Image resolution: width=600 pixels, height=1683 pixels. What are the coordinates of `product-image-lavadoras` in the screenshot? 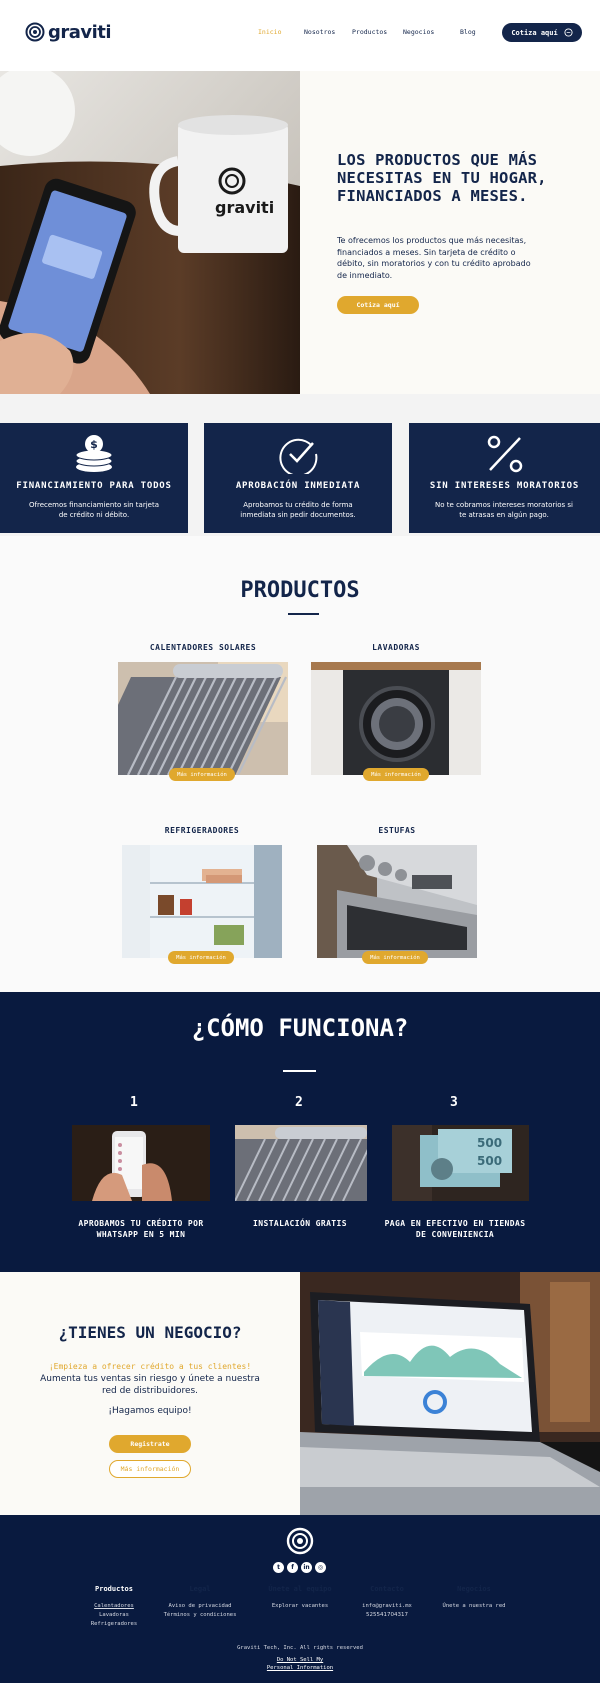 It's located at (396, 718).